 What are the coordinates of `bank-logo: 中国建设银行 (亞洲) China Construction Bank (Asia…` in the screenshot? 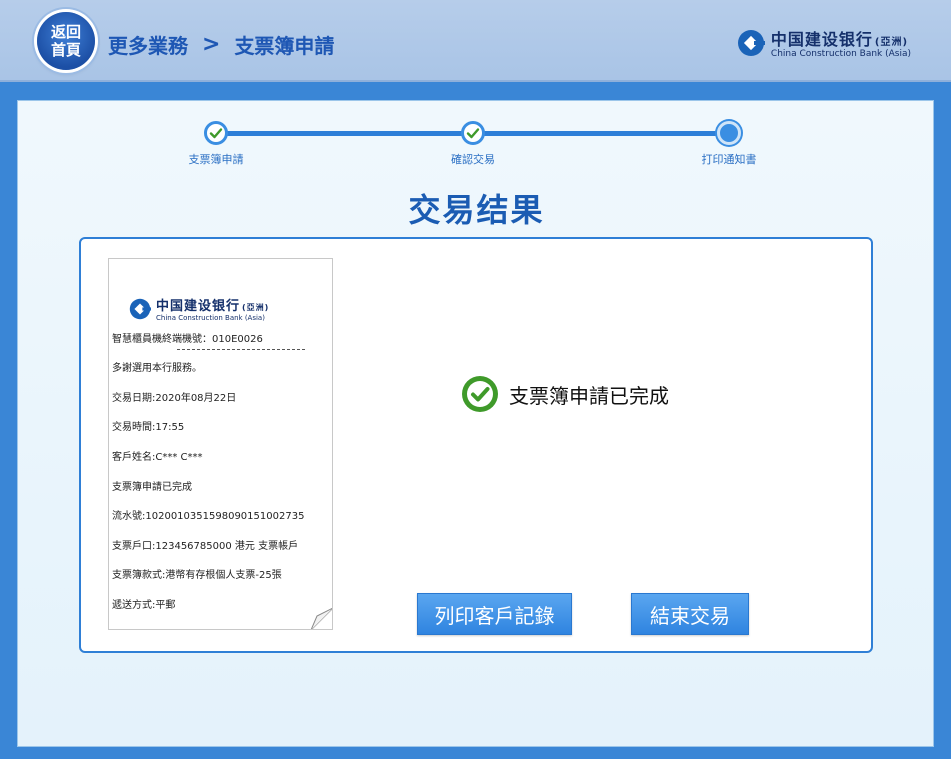 It's located at (824, 42).